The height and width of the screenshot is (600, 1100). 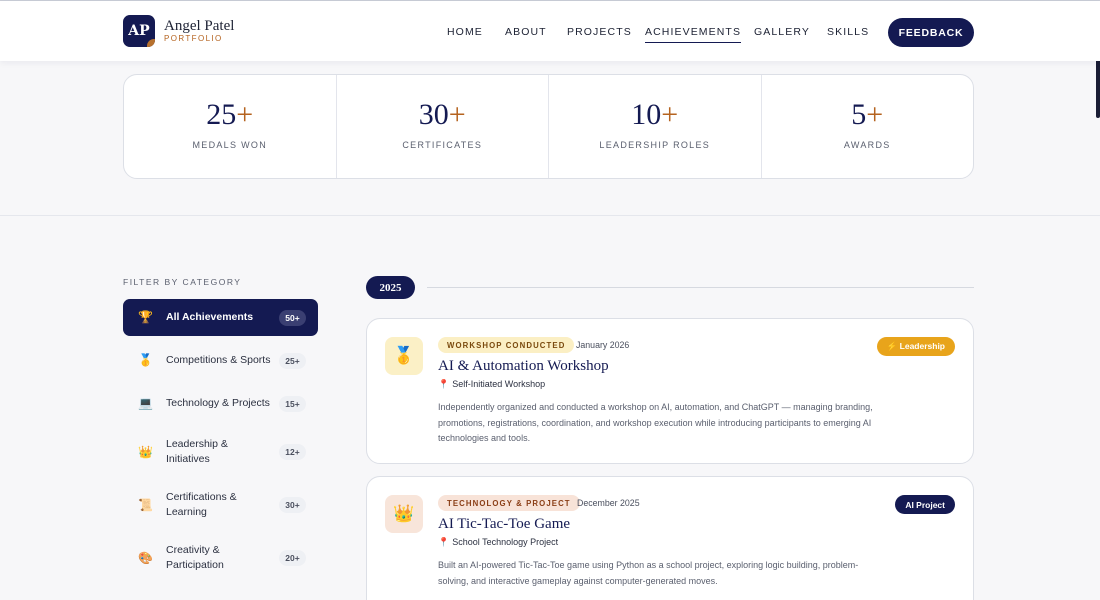 I want to click on filter-technology-projects: 💻 Technology & Projects 15+, so click(x=220, y=403).